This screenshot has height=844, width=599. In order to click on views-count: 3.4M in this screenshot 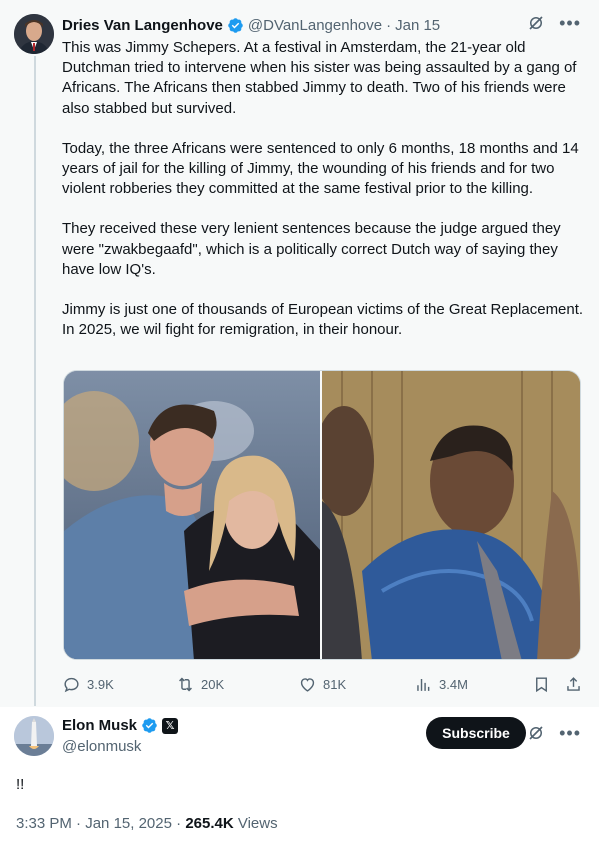, I will do `click(453, 684)`.